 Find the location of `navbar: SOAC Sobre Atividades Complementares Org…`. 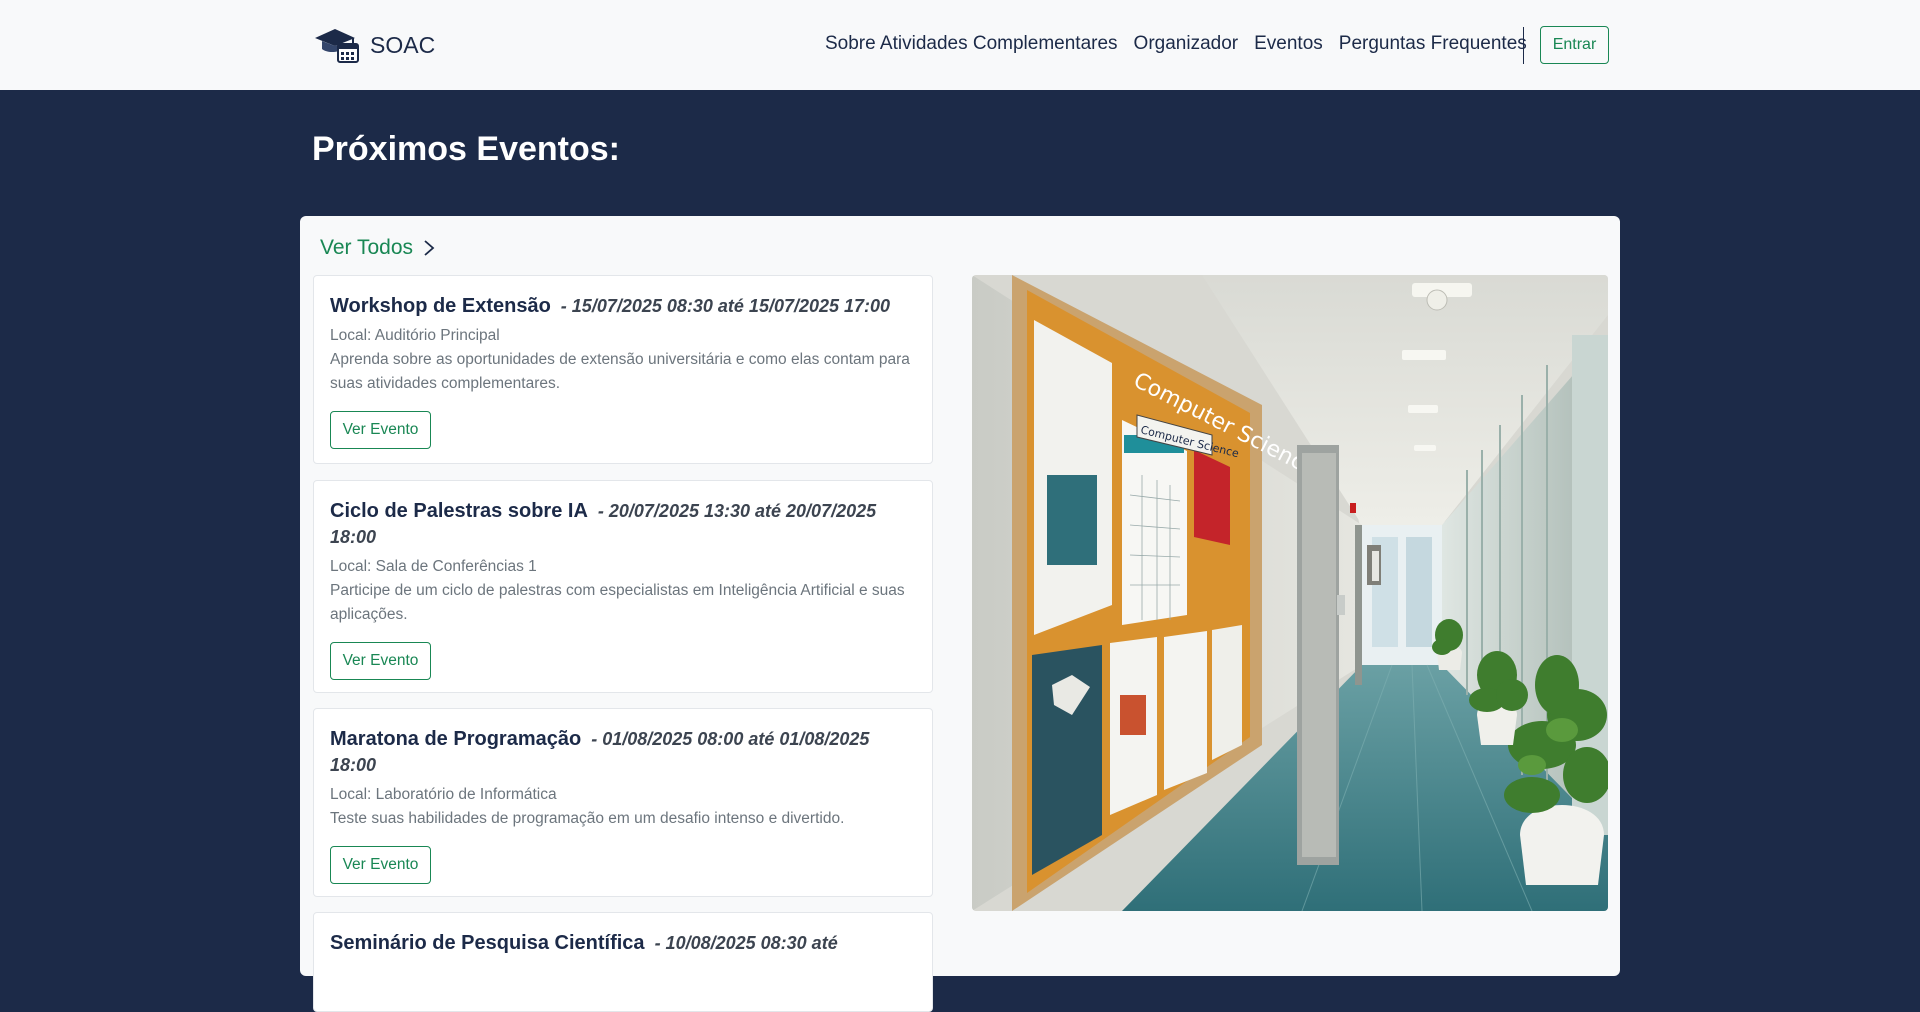

navbar: SOAC Sobre Atividades Complementares Org… is located at coordinates (960, 45).